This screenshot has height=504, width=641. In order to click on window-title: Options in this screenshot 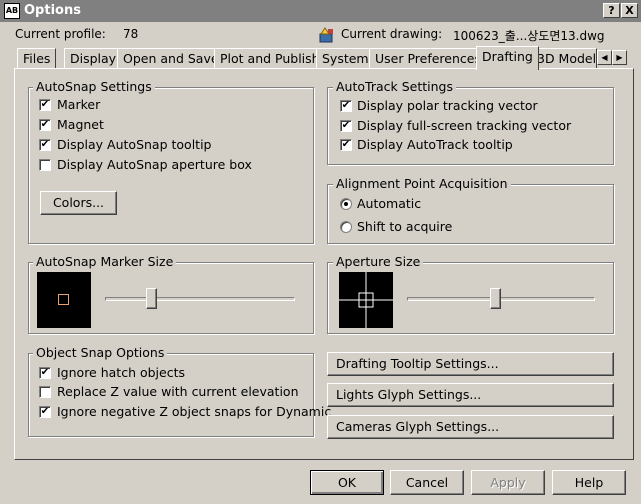, I will do `click(52, 10)`.